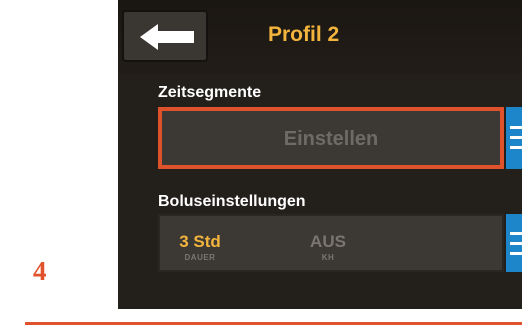 The image size is (522, 329). I want to click on step-number: 4, so click(40, 271).